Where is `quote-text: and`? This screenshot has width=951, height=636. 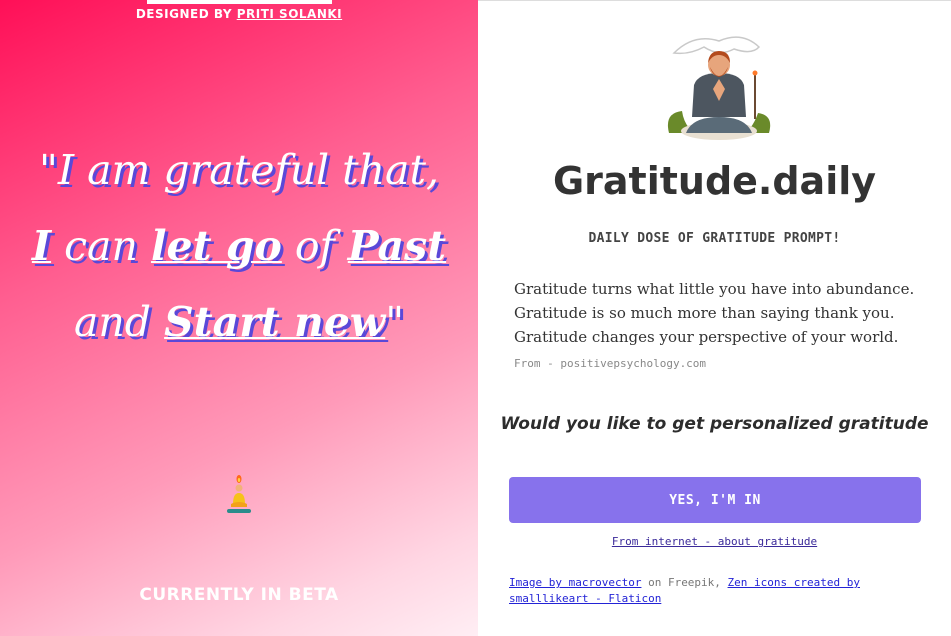
quote-text: and is located at coordinates (119, 322).